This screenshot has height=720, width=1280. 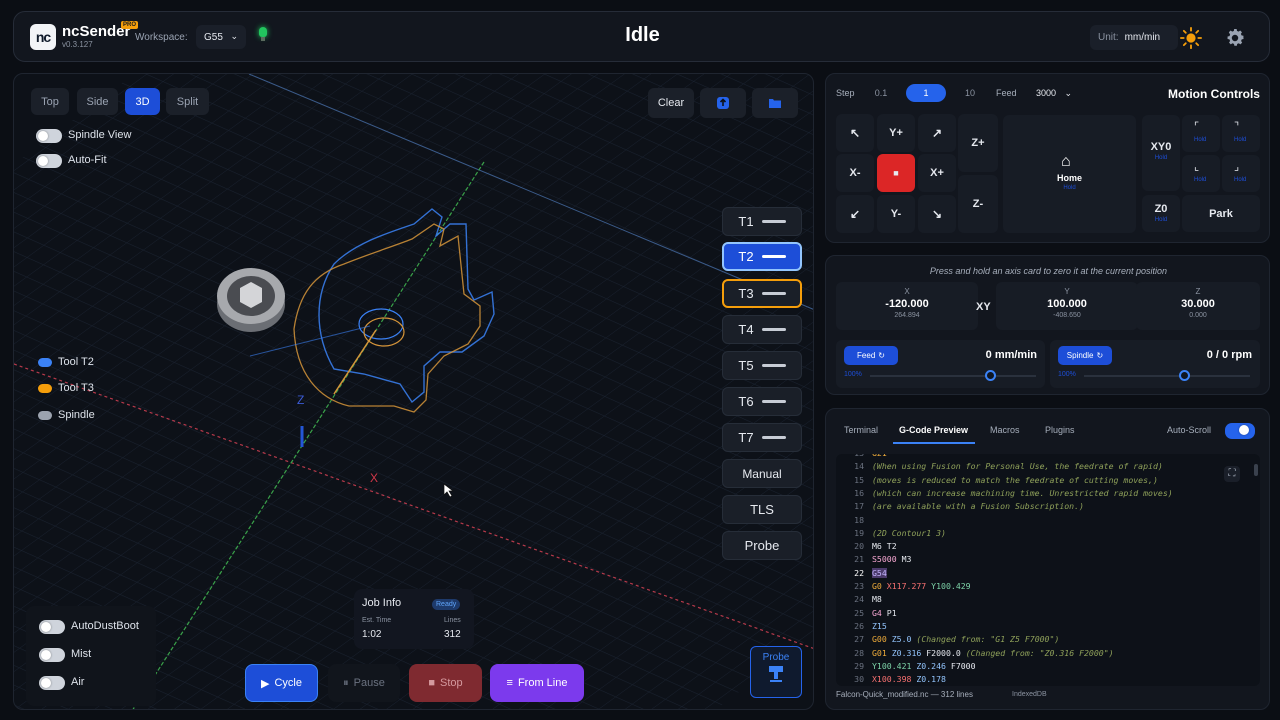 What do you see at coordinates (891, 533) in the screenshot?
I see `gcode-line: 19 (2D Contour1 3)` at bounding box center [891, 533].